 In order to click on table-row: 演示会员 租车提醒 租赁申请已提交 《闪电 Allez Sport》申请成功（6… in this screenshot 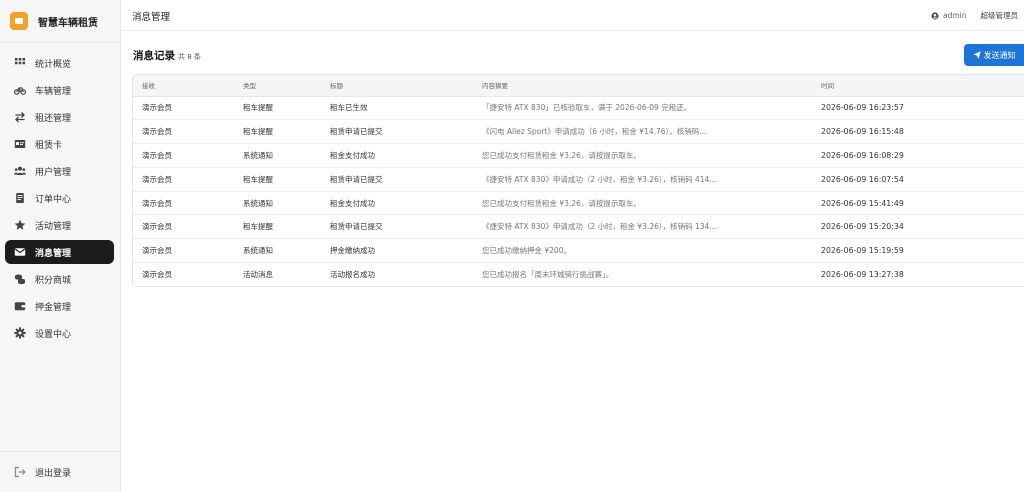, I will do `click(578, 132)`.